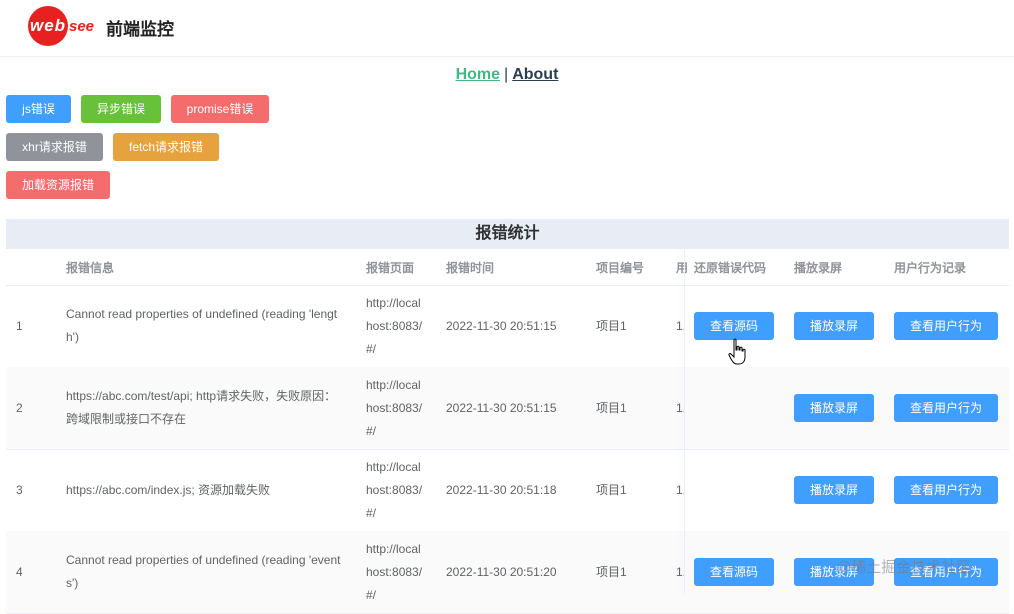 The image size is (1014, 614). Describe the element at coordinates (220, 109) in the screenshot. I see `promise-error-button: promise错误` at that location.